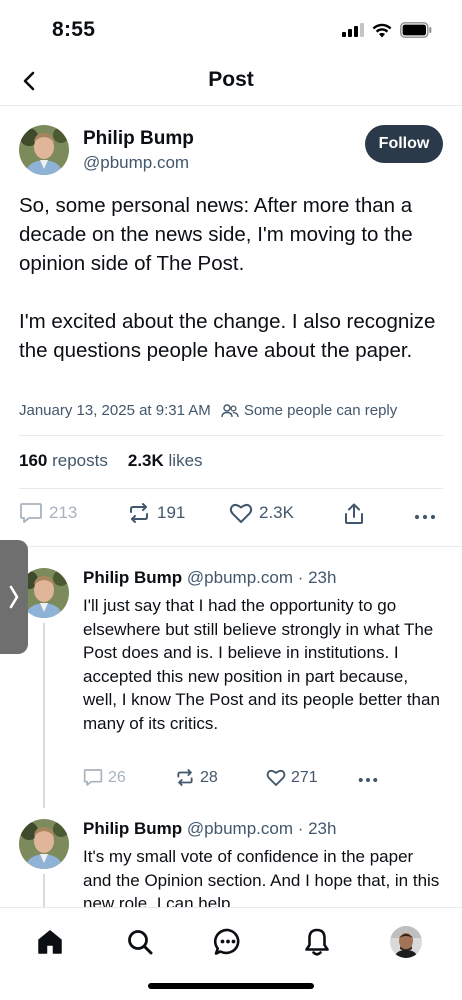  I want to click on reposts-label: reposts, so click(80, 460).